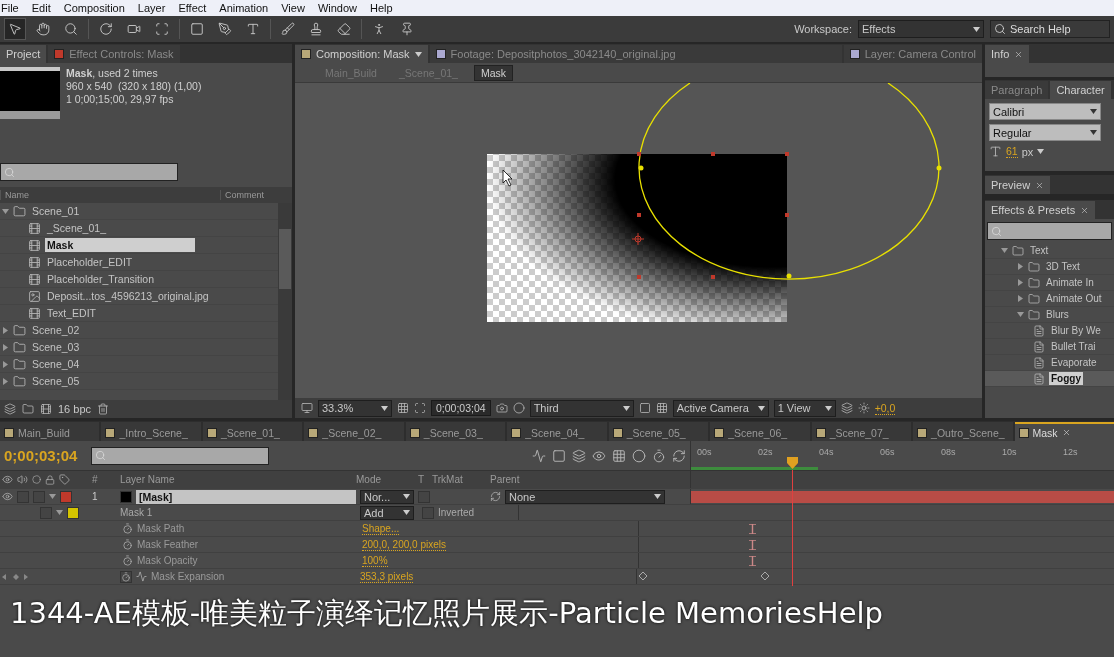 Image resolution: width=1114 pixels, height=657 pixels. Describe the element at coordinates (861, 431) in the screenshot. I see `timeline-tab: _Scene_07_` at that location.